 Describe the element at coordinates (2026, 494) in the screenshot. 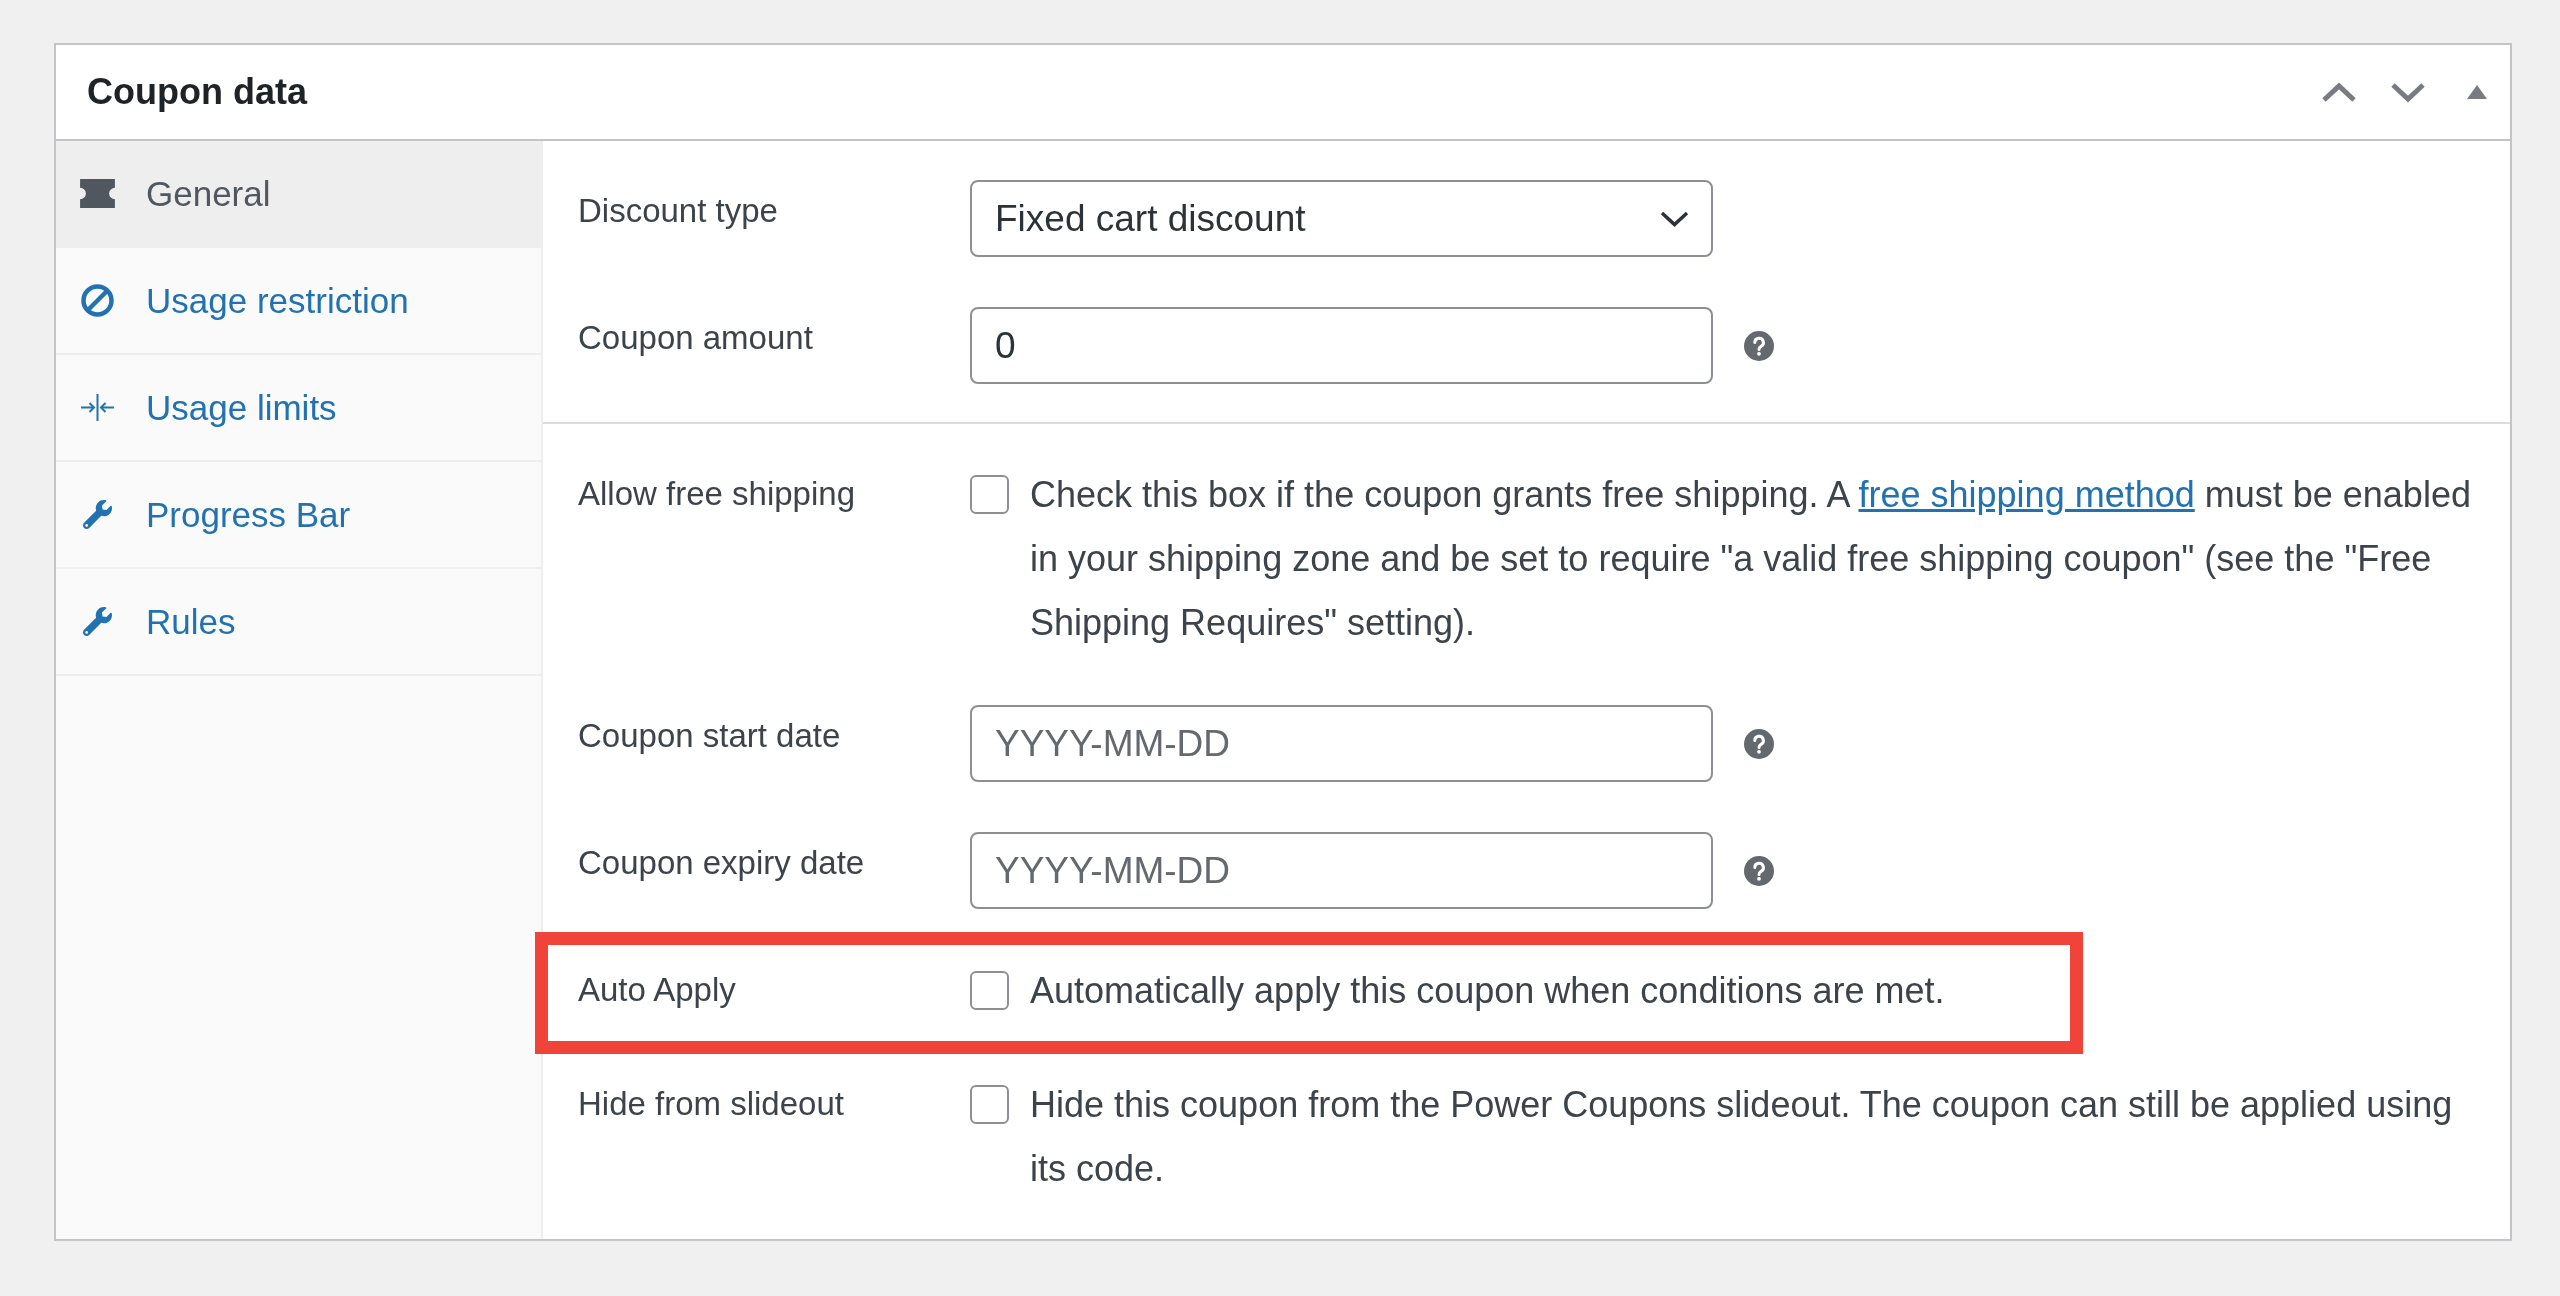

I see `inline-link: free shipping method` at that location.